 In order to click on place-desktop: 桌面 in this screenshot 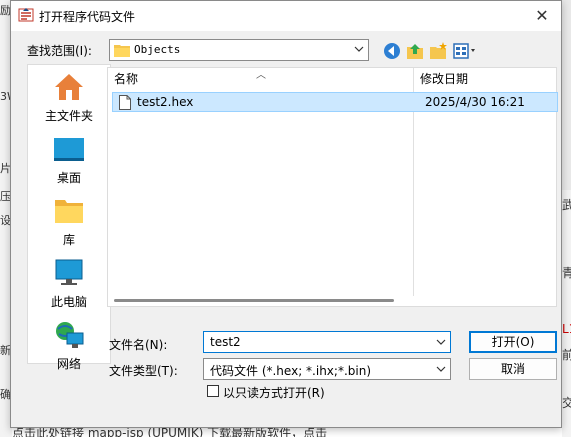, I will do `click(69, 159)`.